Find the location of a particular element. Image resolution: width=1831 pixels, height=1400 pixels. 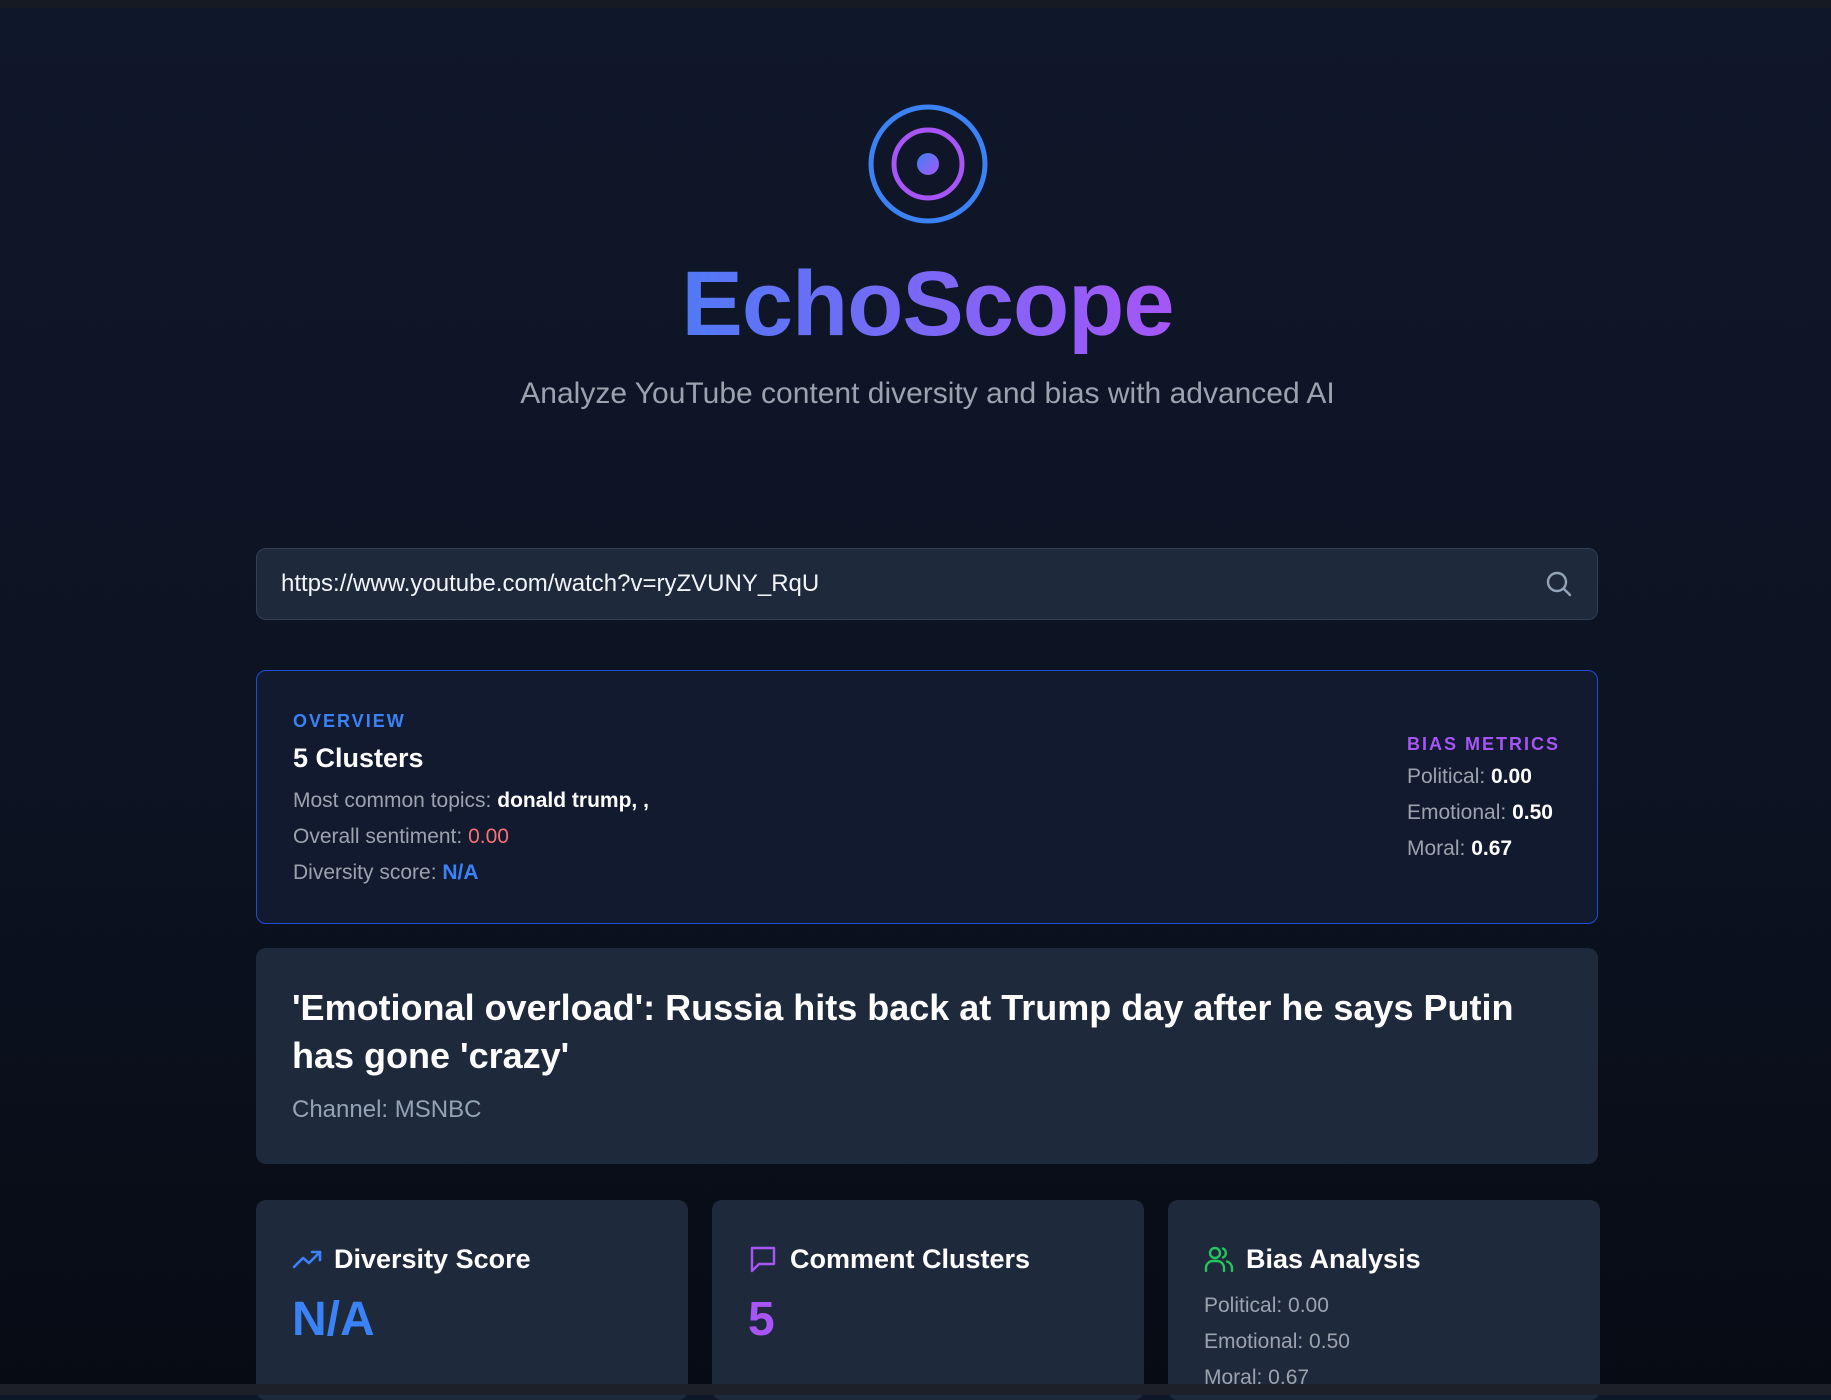

echoscope-logo-icon is located at coordinates (928, 164).